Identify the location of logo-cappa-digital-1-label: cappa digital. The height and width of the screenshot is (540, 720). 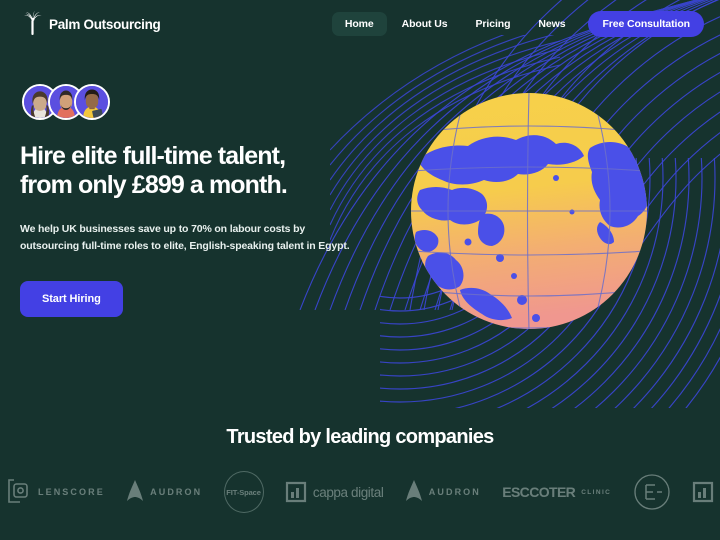
(348, 492).